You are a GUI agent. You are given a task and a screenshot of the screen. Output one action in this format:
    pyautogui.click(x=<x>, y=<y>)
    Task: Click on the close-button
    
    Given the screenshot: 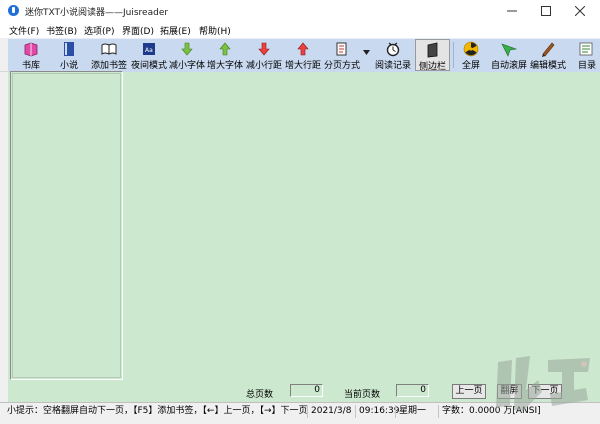 What is the action you would take?
    pyautogui.click(x=580, y=11)
    